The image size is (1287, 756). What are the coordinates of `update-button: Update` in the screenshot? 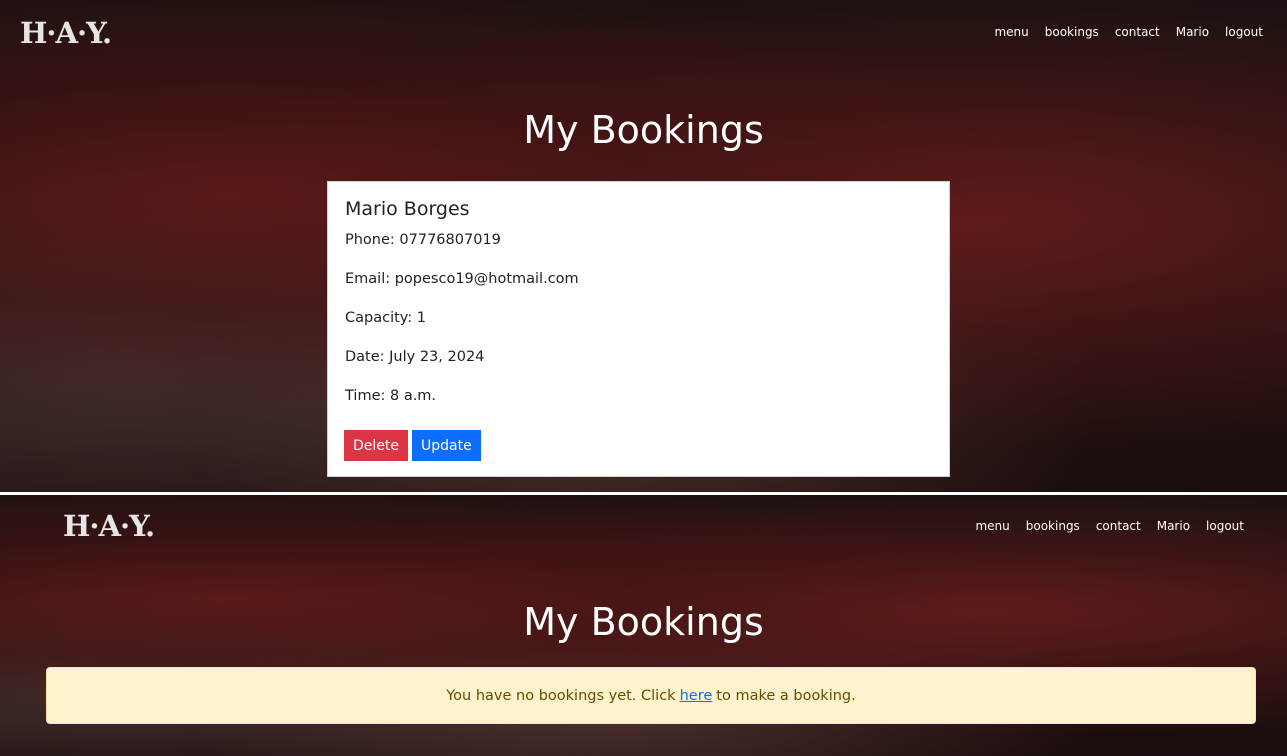 It's located at (446, 445).